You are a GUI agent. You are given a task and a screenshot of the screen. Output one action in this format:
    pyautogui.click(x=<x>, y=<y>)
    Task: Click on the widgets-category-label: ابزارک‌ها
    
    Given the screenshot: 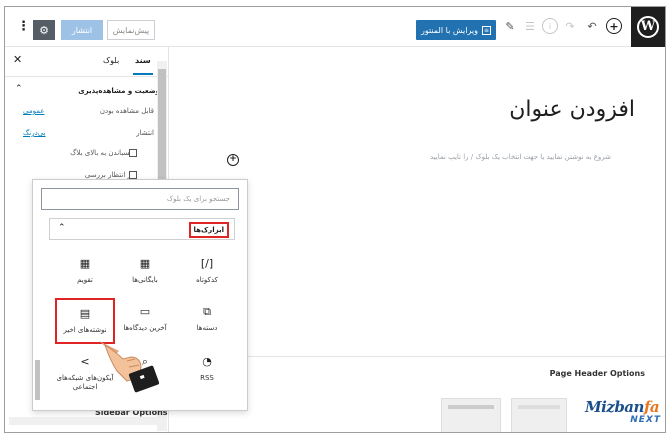 What is the action you would take?
    pyautogui.click(x=208, y=230)
    